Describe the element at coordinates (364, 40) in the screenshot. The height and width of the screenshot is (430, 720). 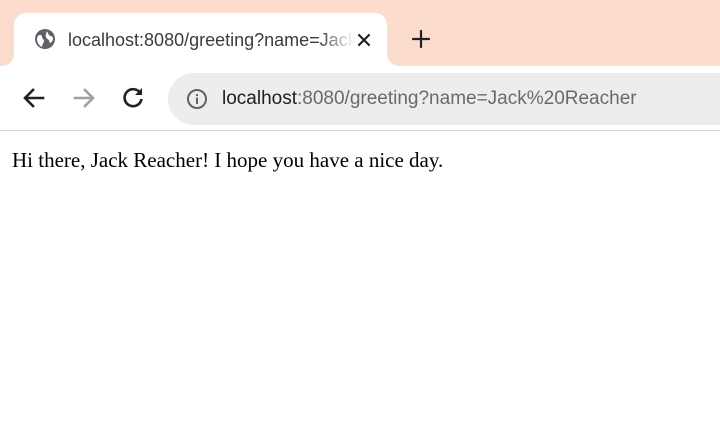
I see `close-icon` at that location.